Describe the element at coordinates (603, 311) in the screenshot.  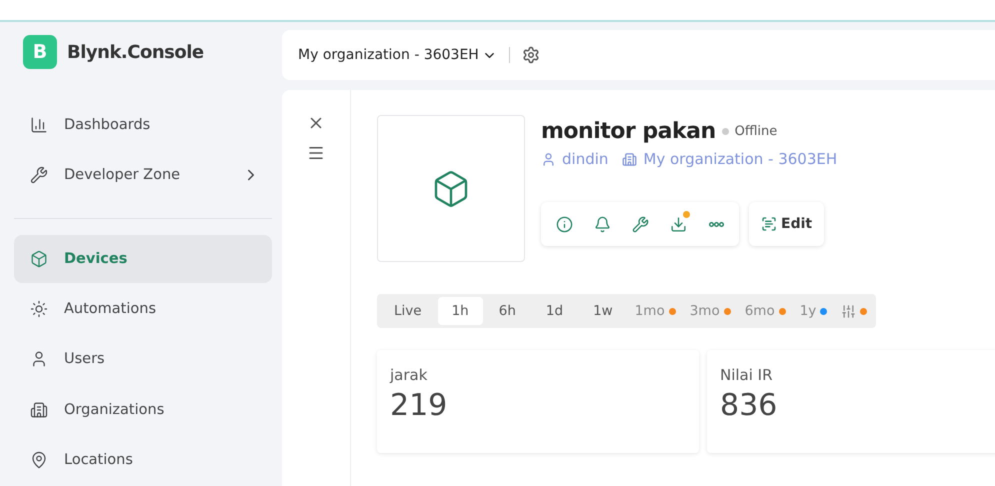
I see `time-range-tab: 1w` at that location.